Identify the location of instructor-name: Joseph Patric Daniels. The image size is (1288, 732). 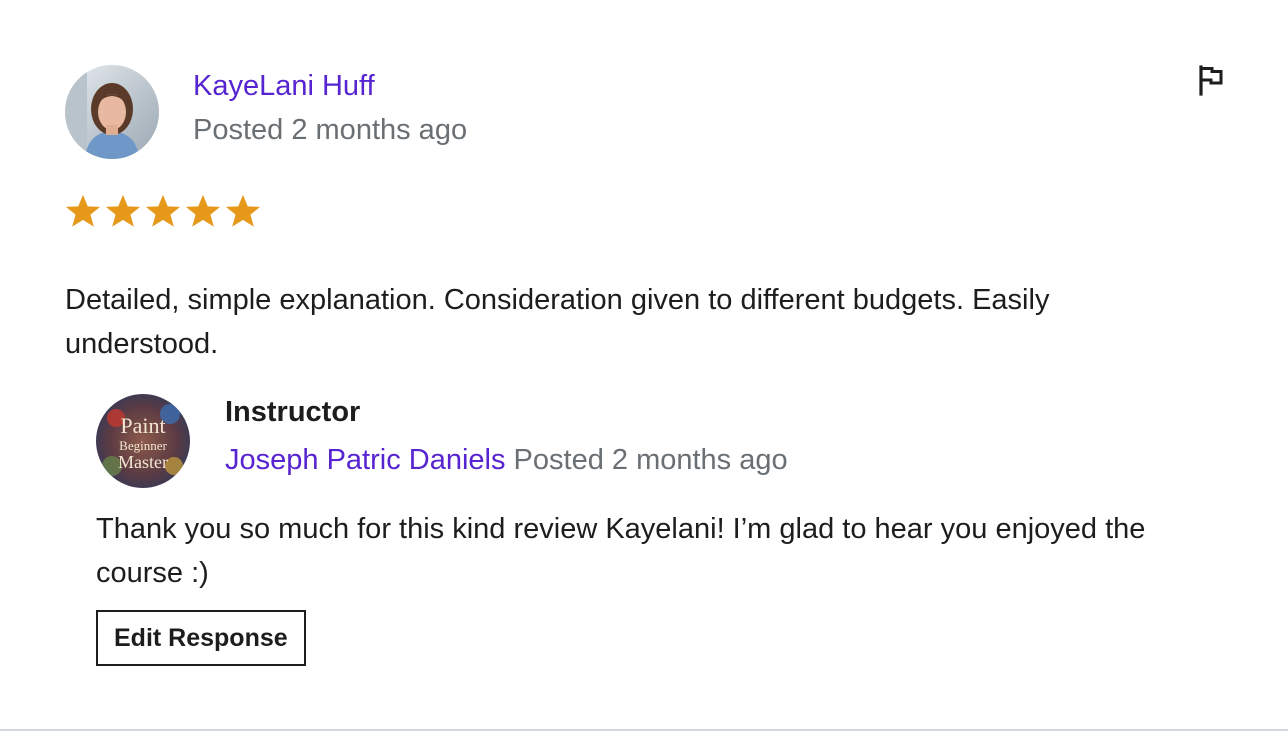
(365, 460).